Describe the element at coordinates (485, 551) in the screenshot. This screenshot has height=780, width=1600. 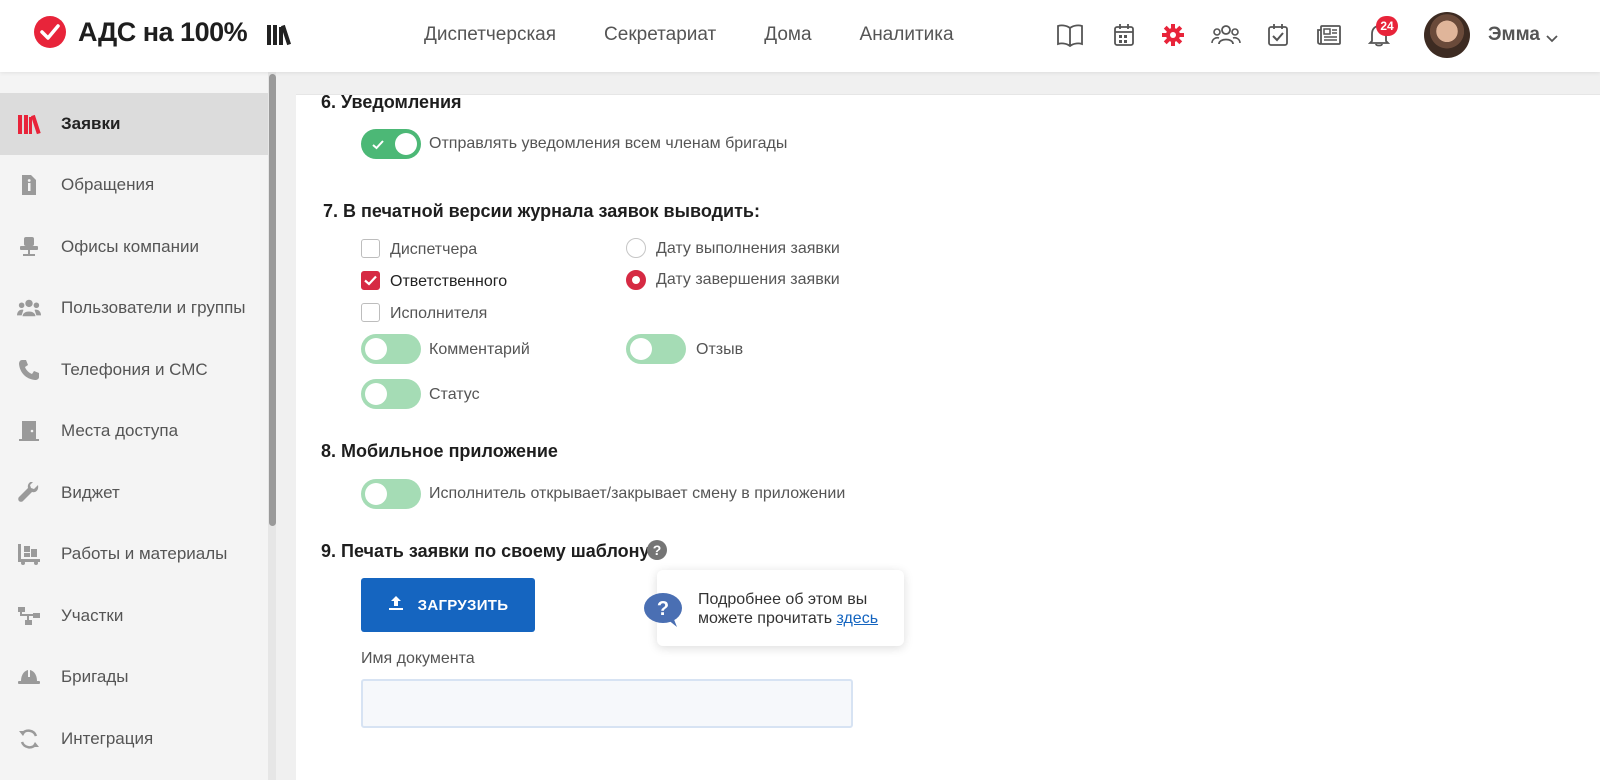
I see `section-template-title: 9. Печать заявки по своему шаблону` at that location.